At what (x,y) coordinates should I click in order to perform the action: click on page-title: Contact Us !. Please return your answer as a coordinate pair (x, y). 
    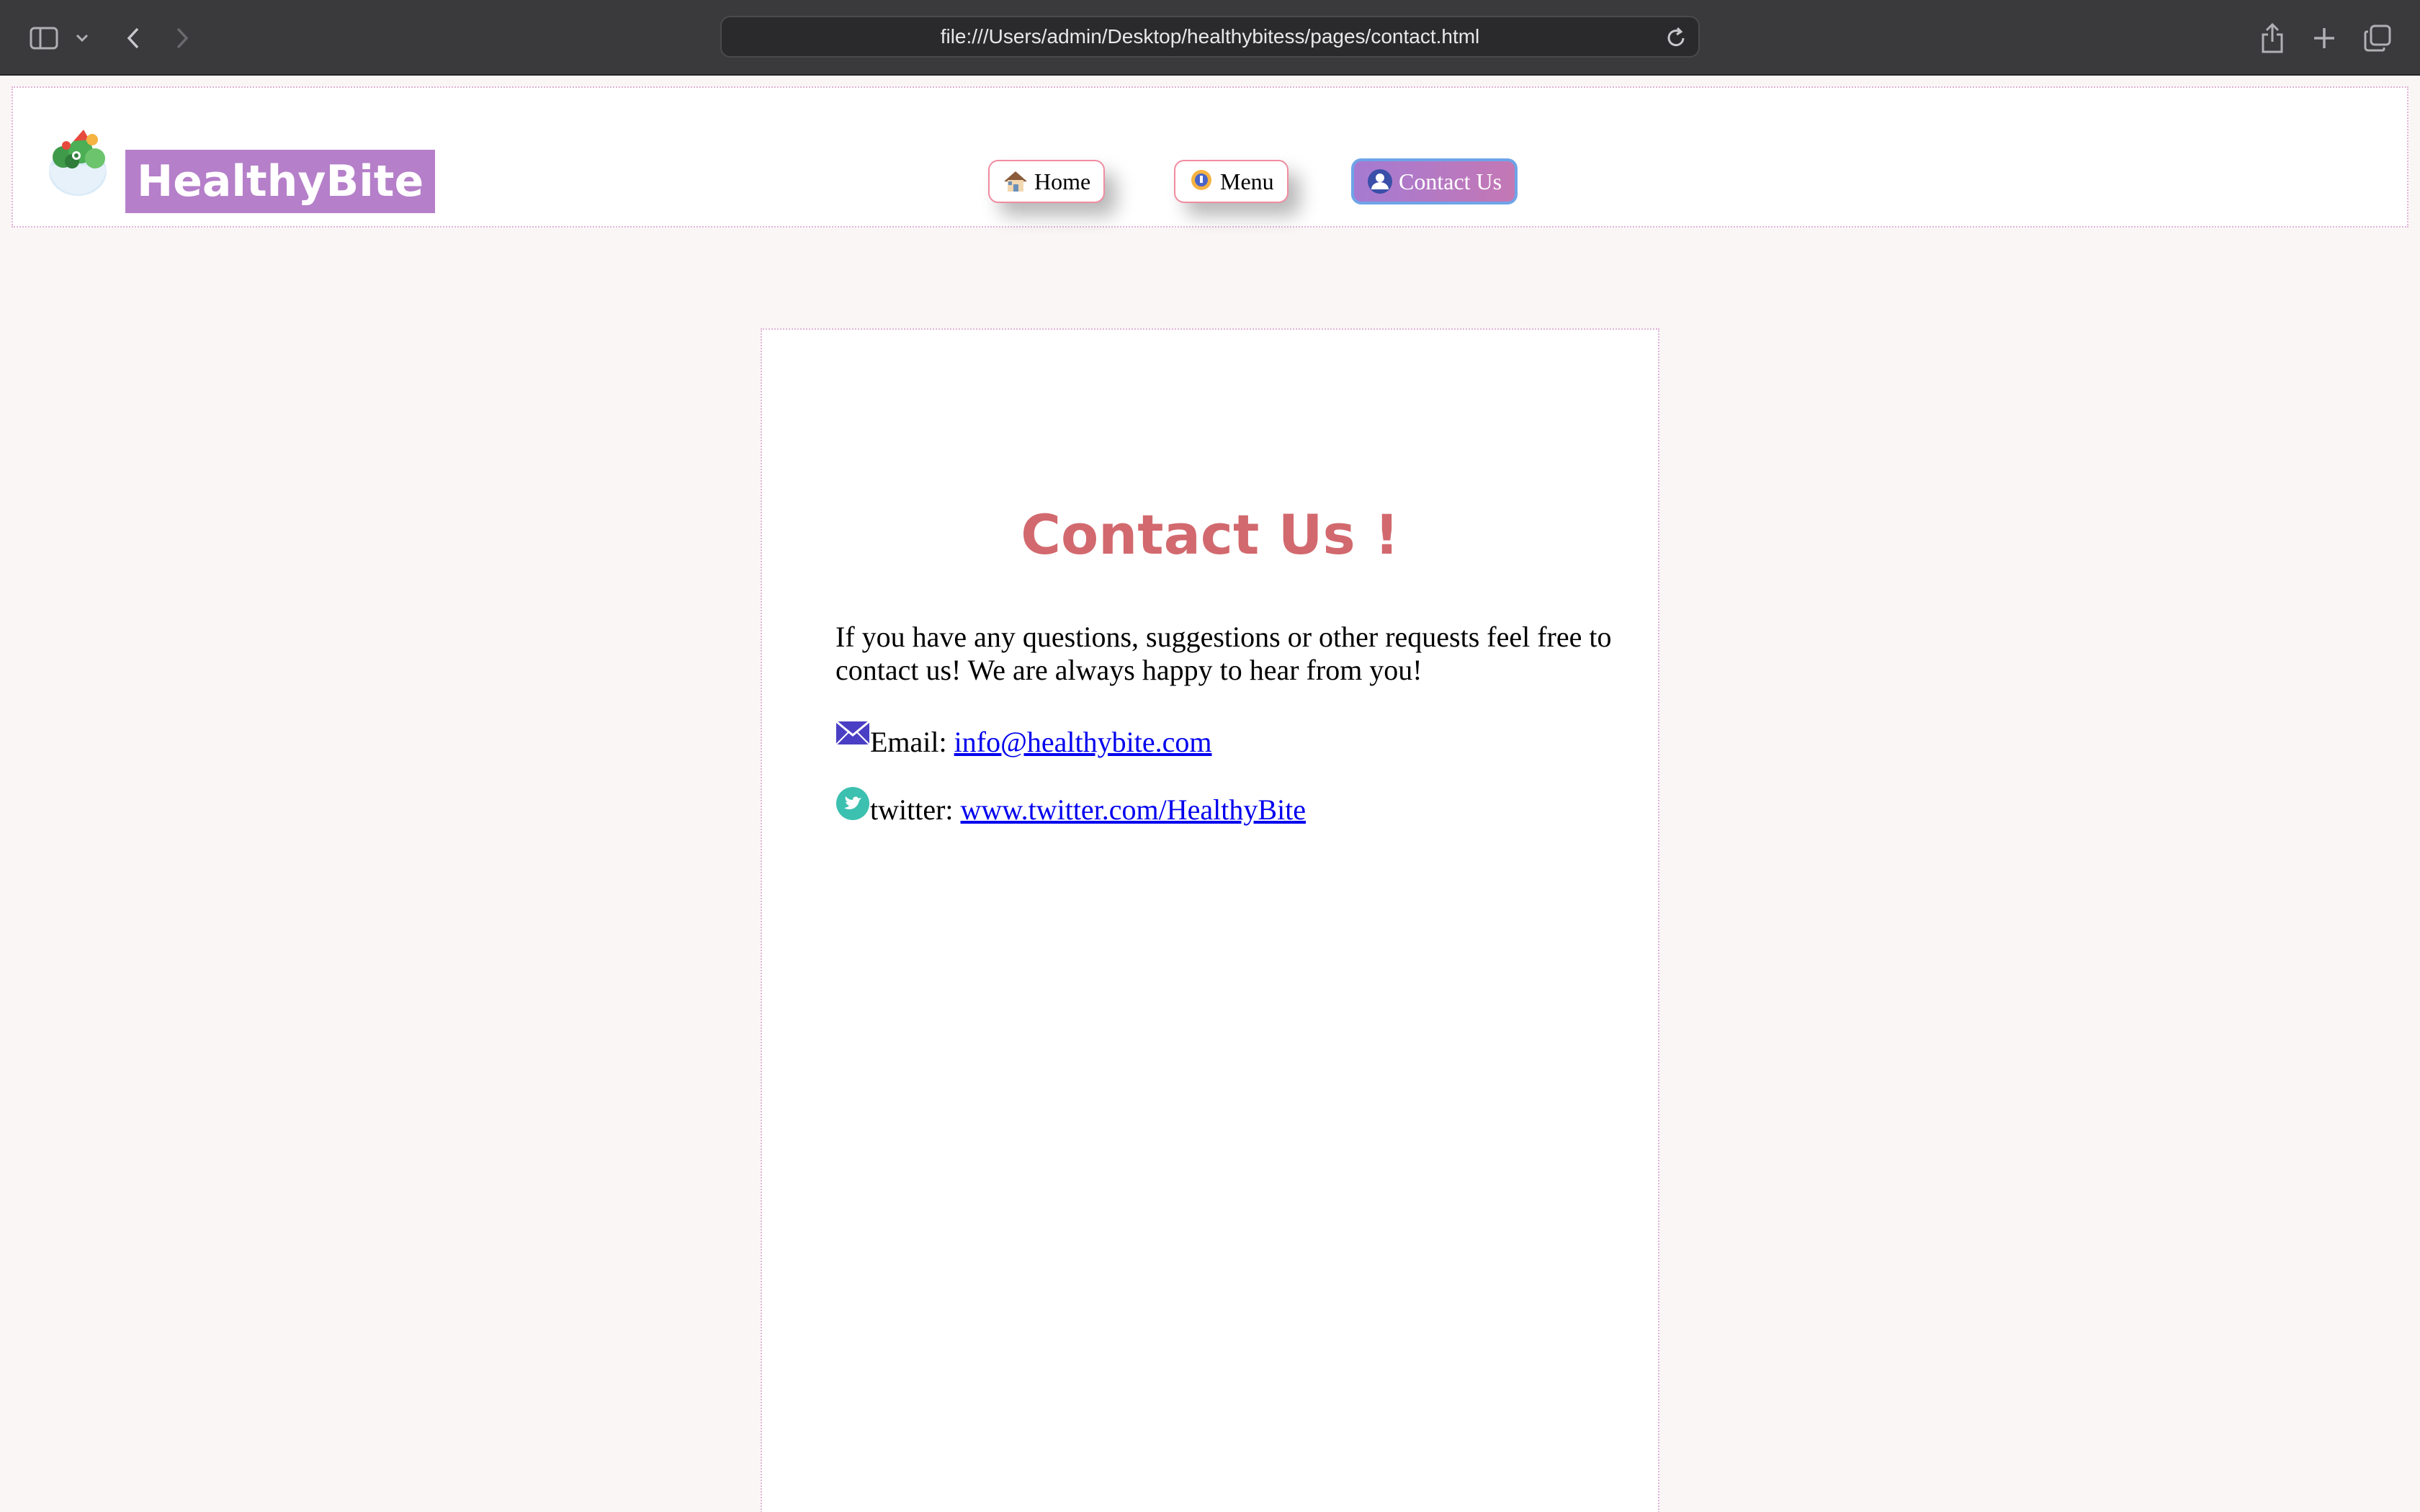
    Looking at the image, I should click on (1210, 535).